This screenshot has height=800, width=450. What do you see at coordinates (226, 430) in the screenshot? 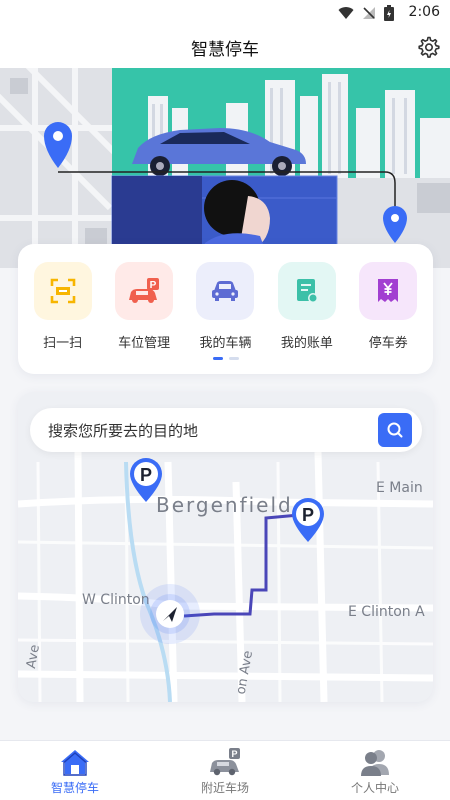
I see `destination-search-bar: 搜索您所要去的目的地` at bounding box center [226, 430].